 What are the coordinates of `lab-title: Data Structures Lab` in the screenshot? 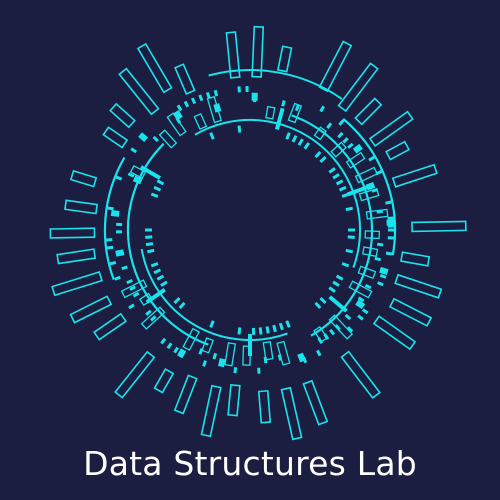 It's located at (250, 463).